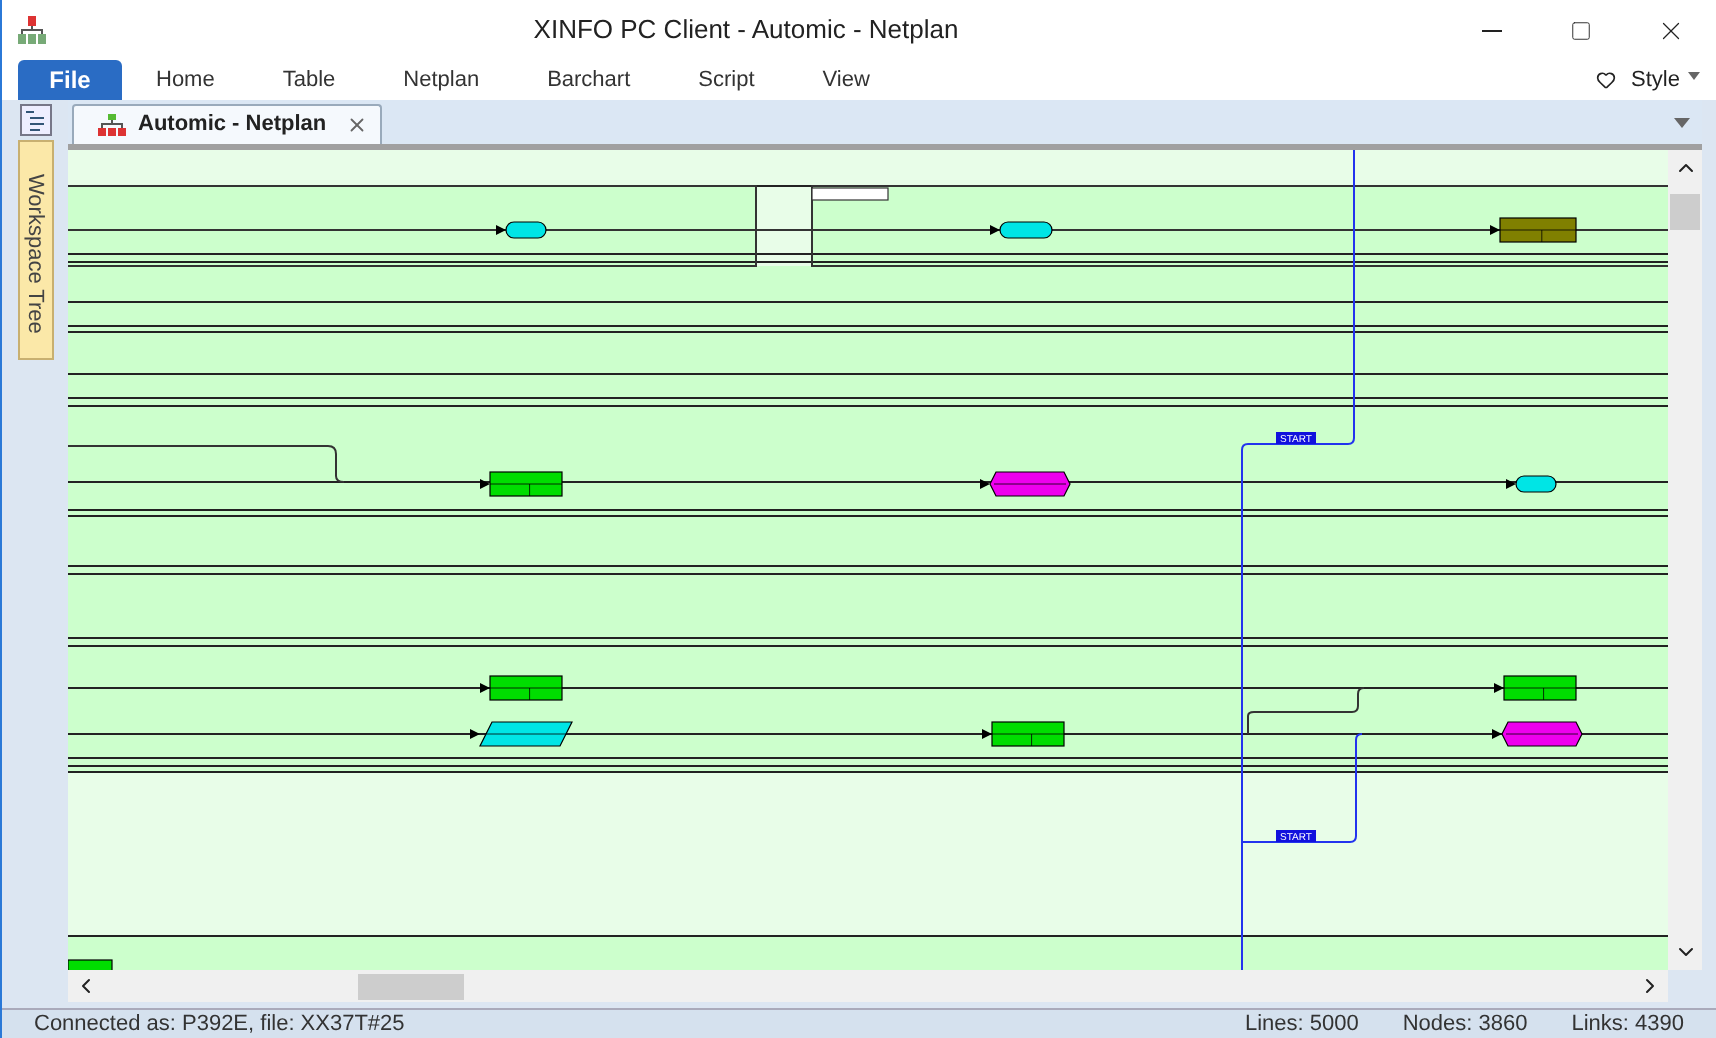 The height and width of the screenshot is (1038, 1716). Describe the element at coordinates (441, 80) in the screenshot. I see `menu-tab: Netplan` at that location.